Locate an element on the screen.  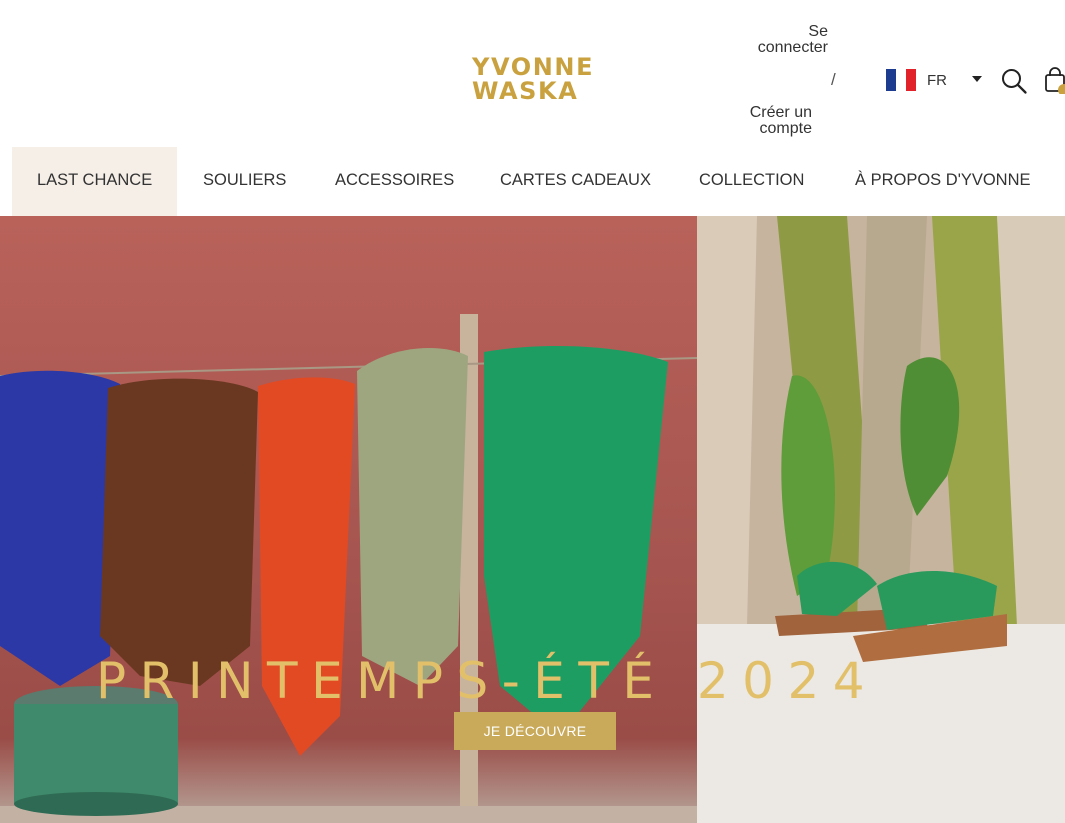
chevron-down-icon is located at coordinates (977, 79).